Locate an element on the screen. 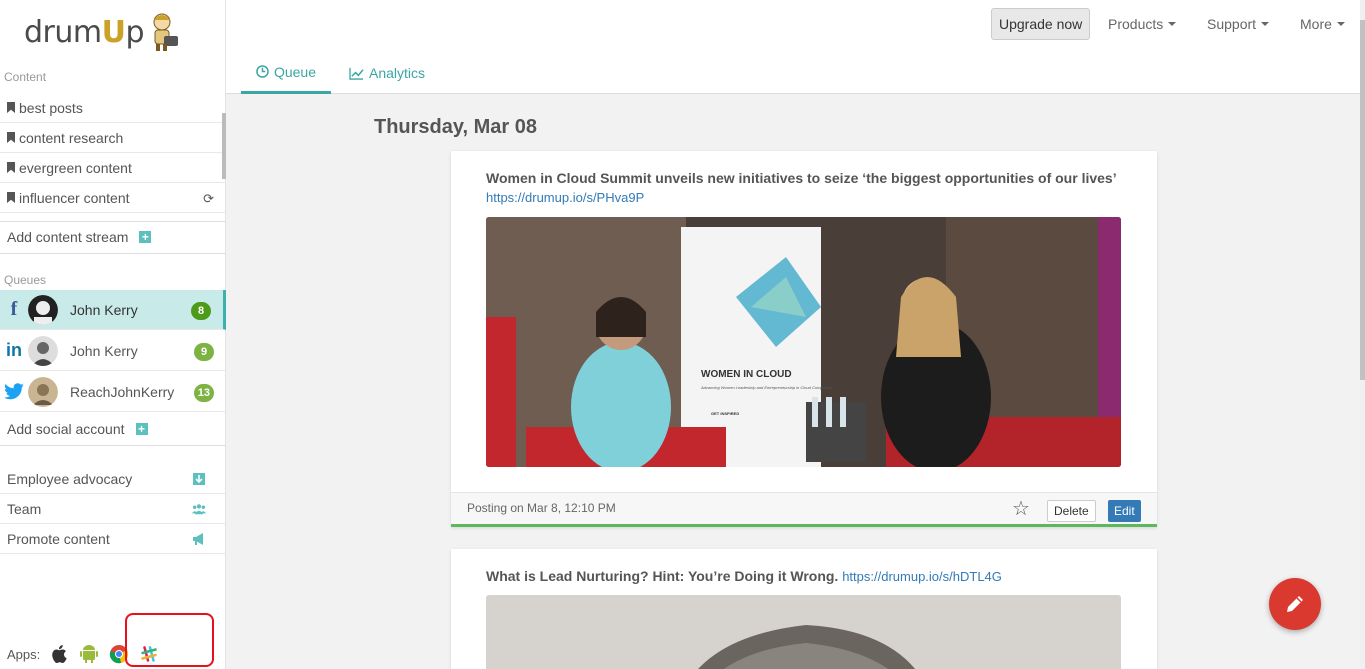  queues-section-label: Queues is located at coordinates (25, 280).